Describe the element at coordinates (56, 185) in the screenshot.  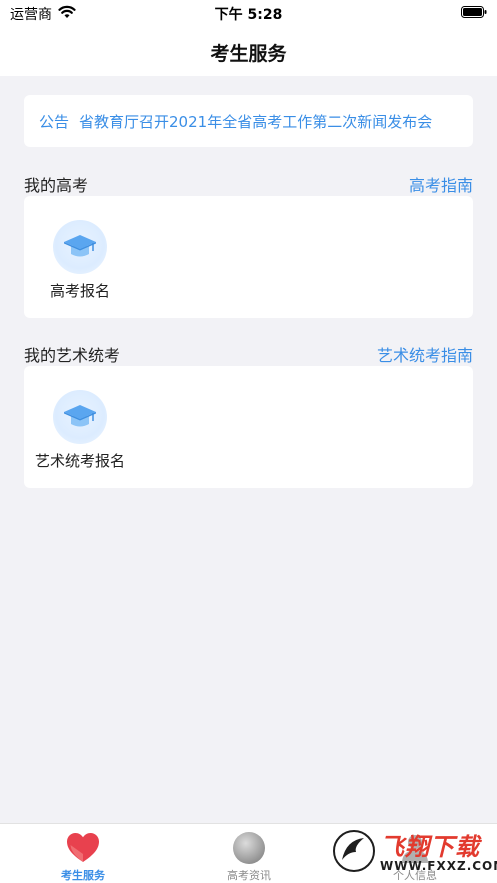
I see `section-title-gaokao: 我的高考` at that location.